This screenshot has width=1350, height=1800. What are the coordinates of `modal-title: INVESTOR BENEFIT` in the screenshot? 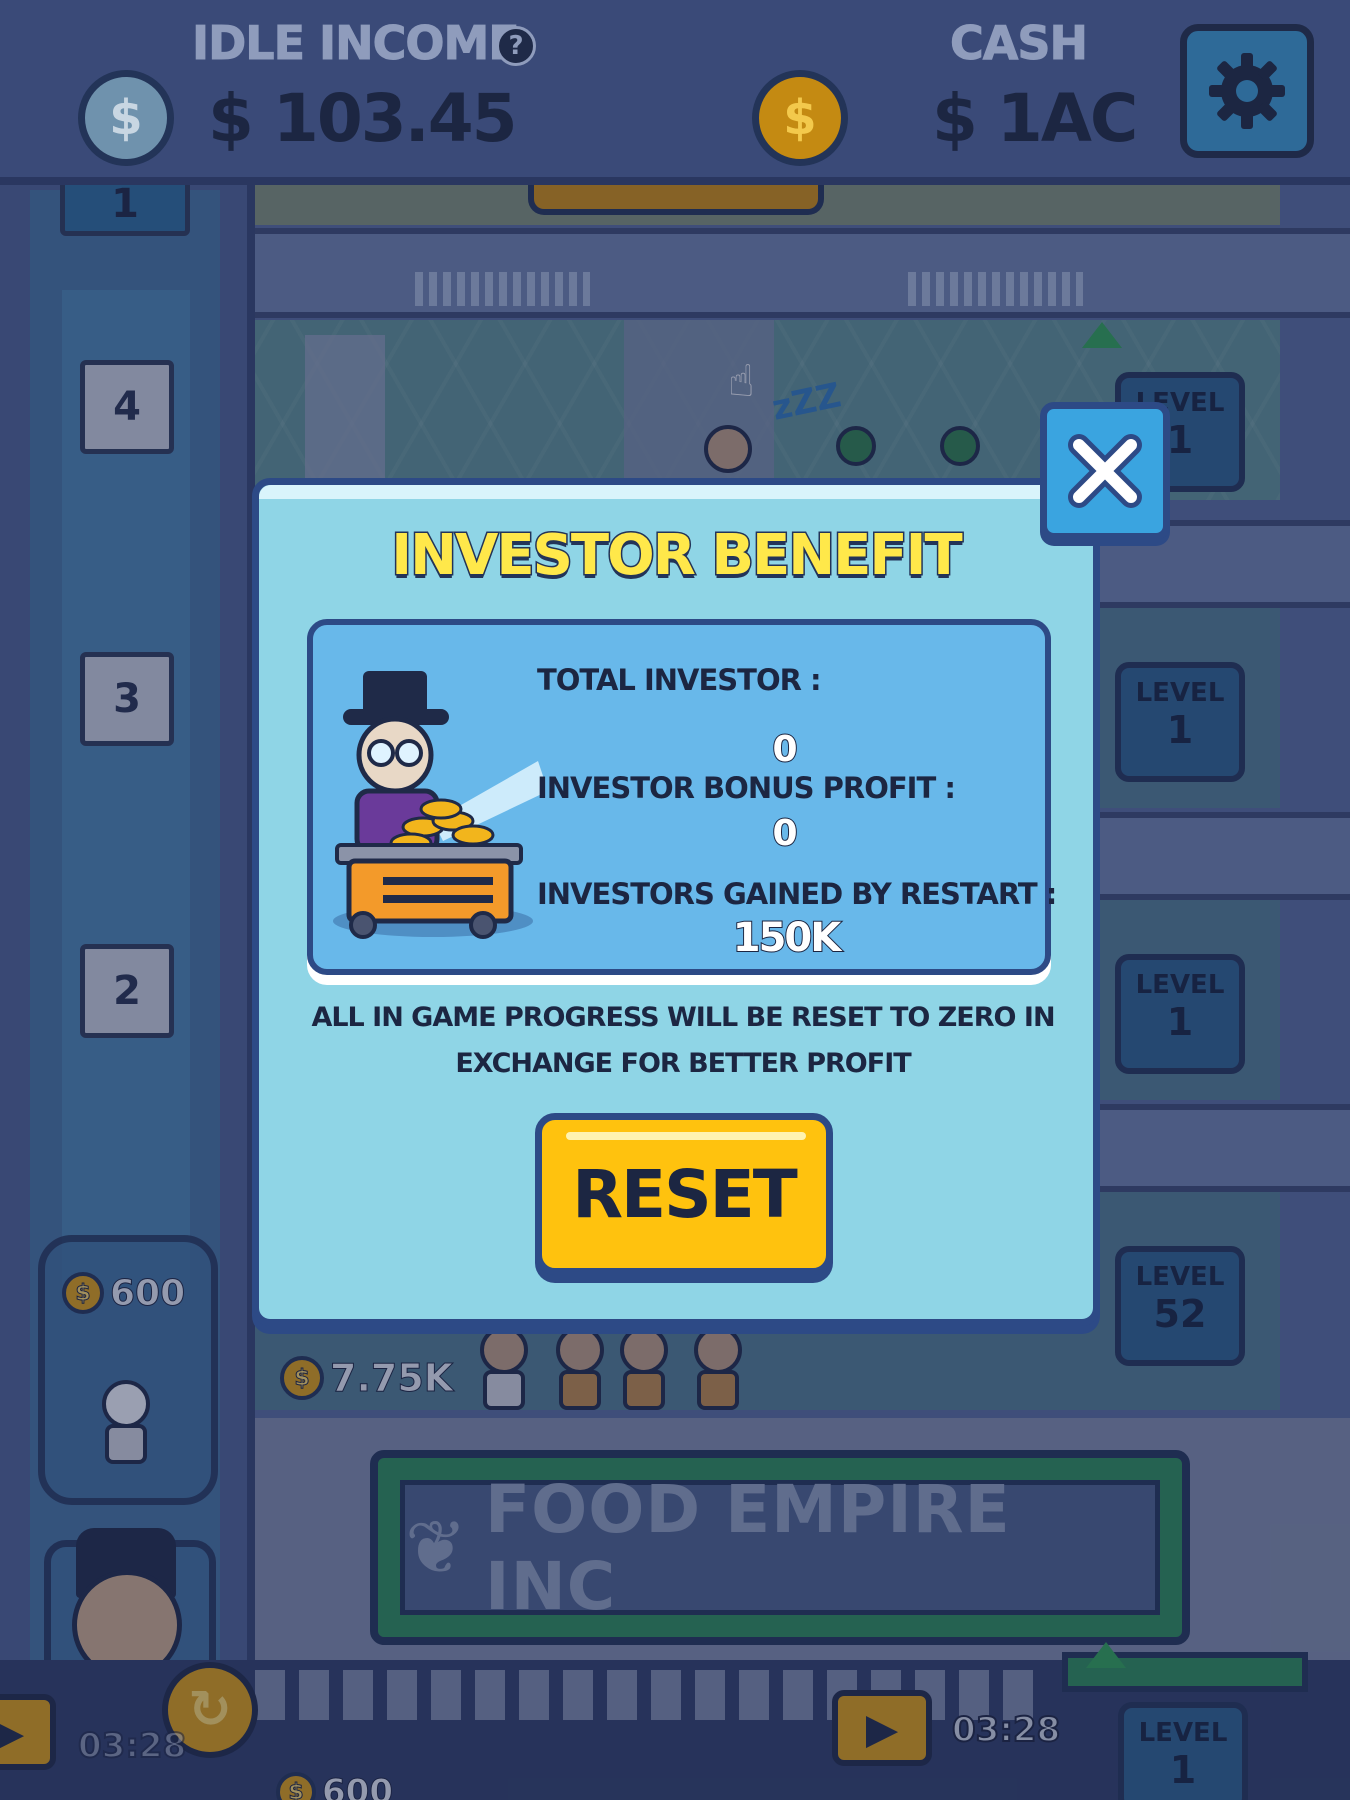 It's located at (677, 556).